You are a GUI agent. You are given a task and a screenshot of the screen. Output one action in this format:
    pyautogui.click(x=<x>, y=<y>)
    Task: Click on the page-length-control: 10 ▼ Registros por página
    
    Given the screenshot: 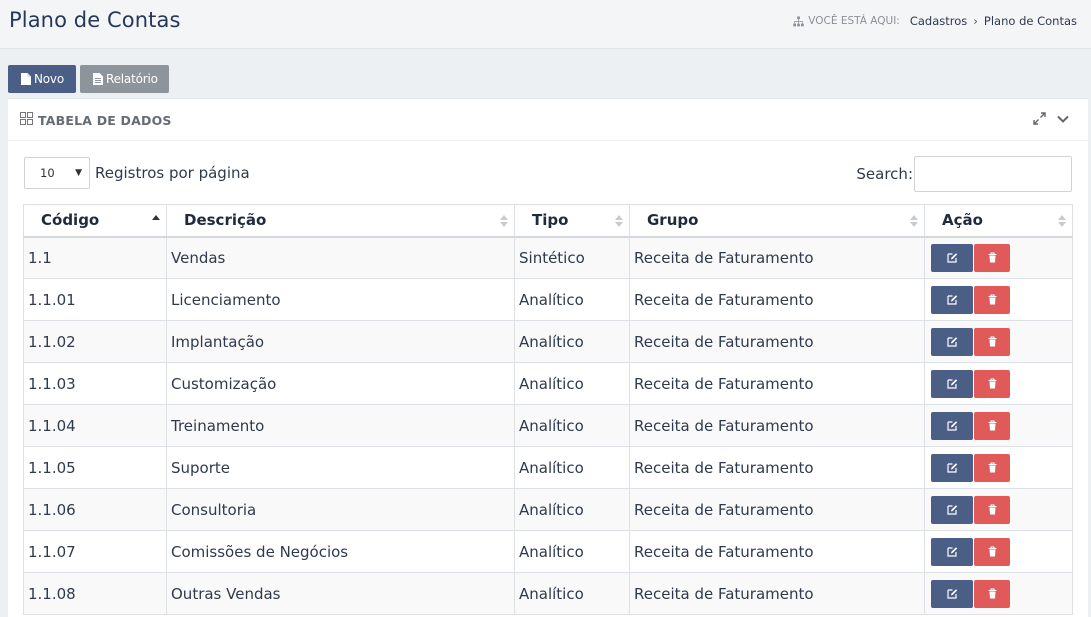 What is the action you would take?
    pyautogui.click(x=137, y=173)
    